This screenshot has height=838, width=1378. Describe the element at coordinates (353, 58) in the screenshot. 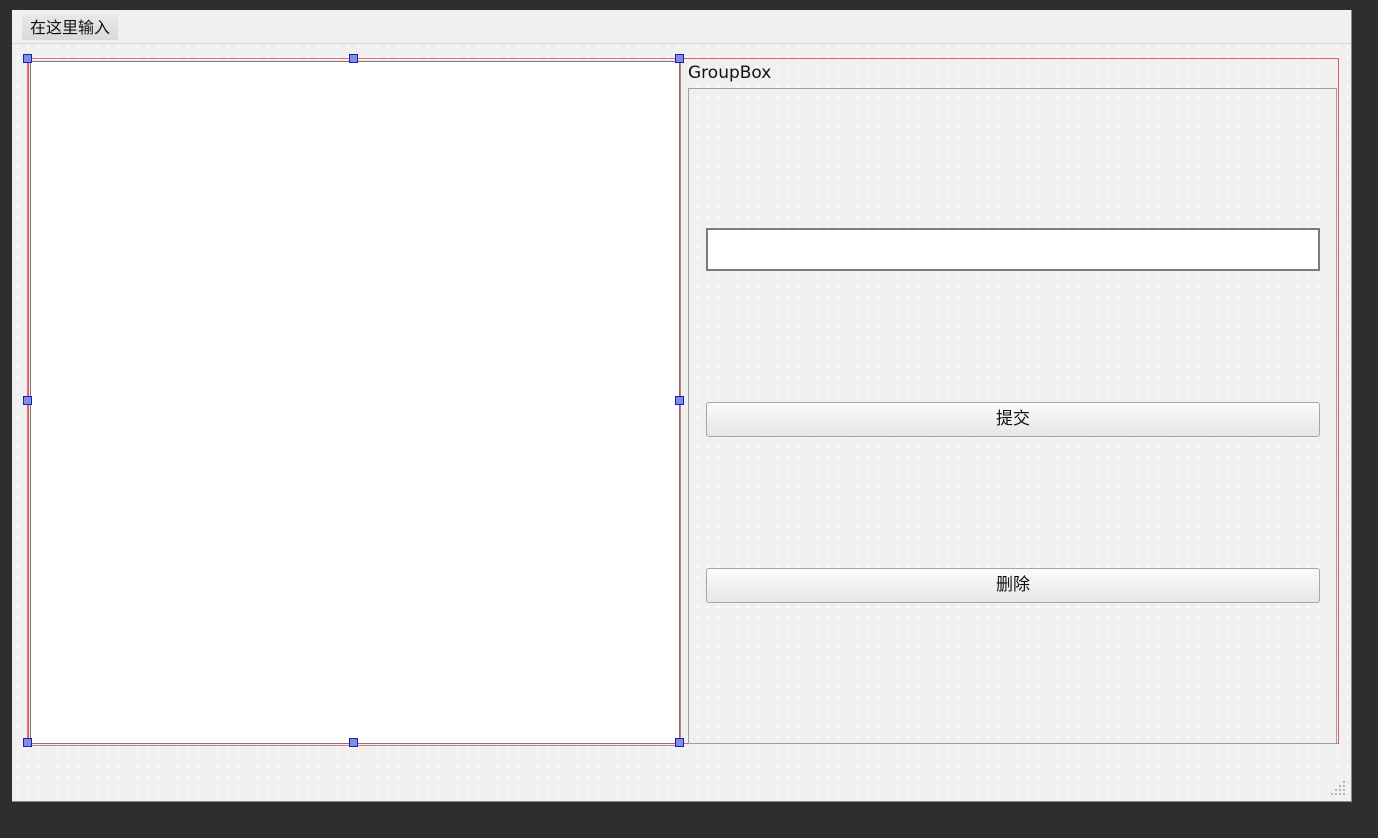

I see `selection-handle-top` at that location.